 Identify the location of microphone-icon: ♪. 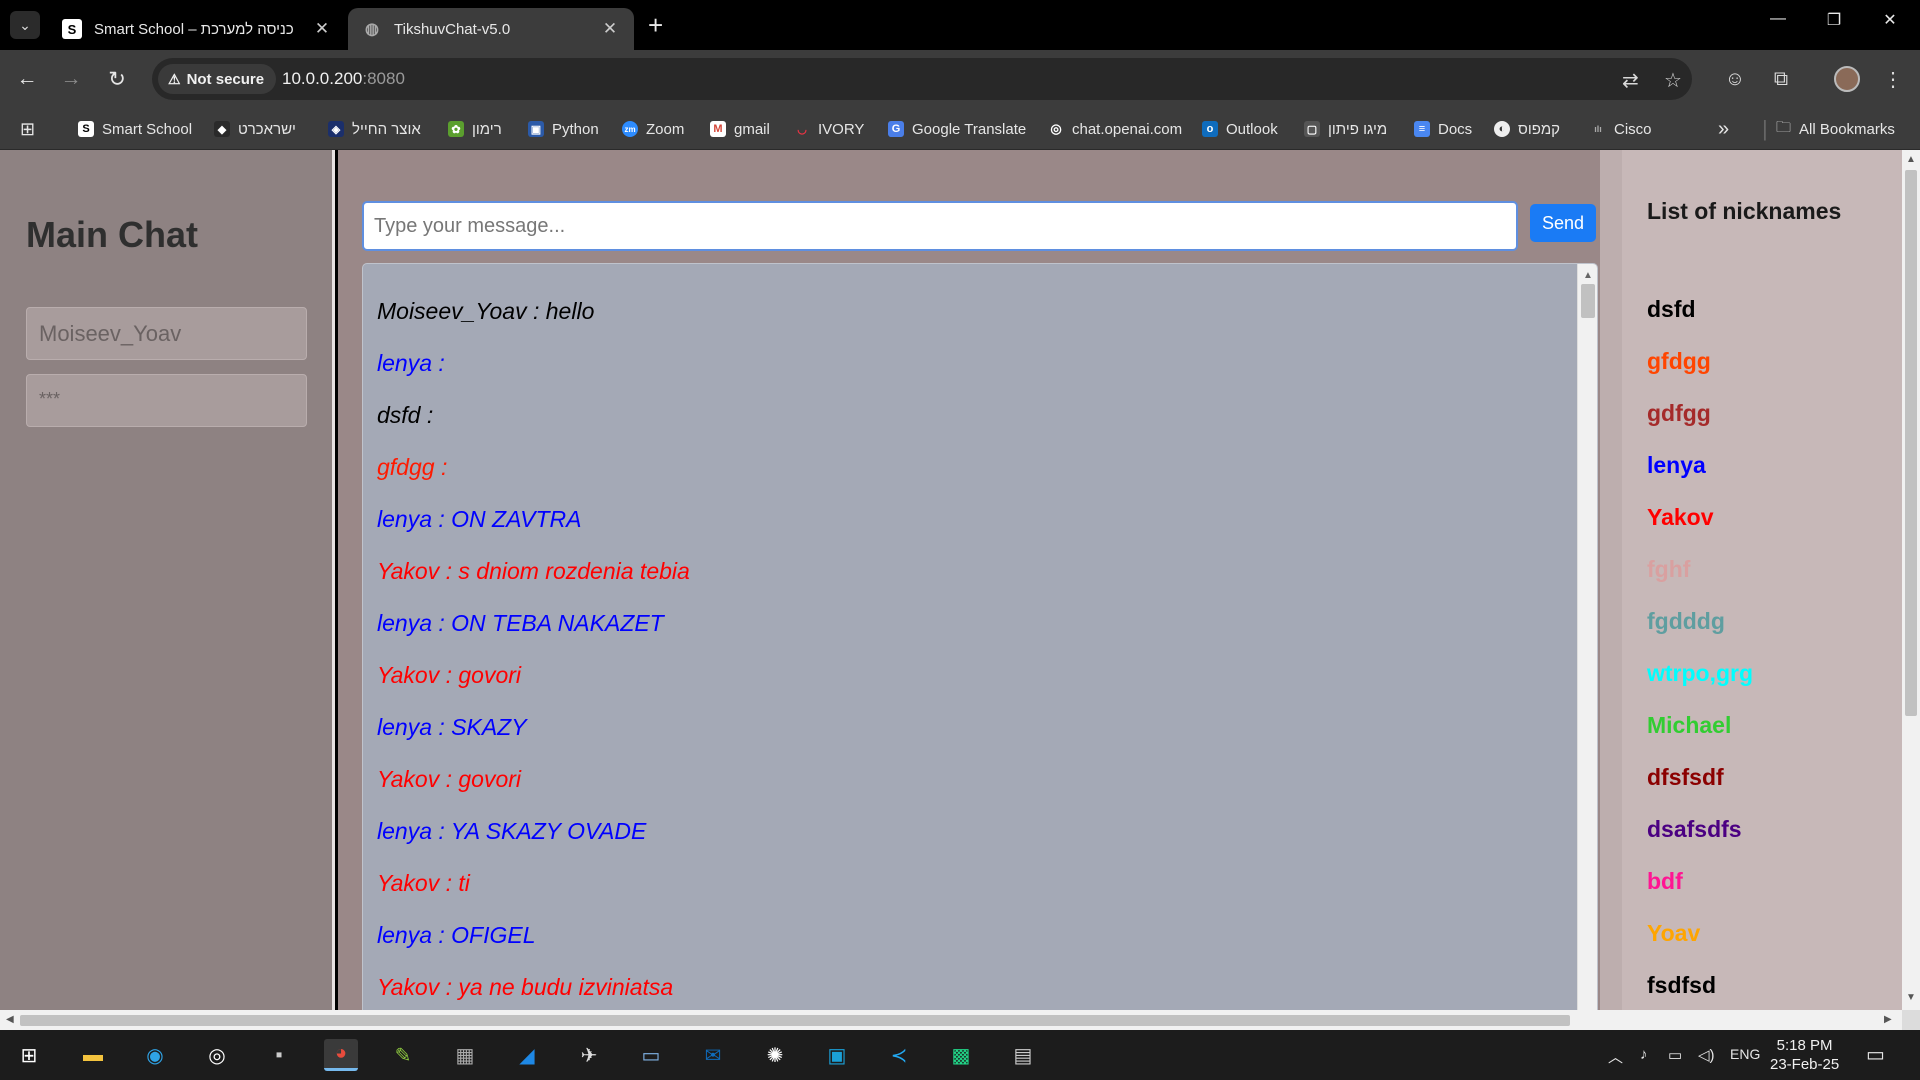
(1644, 1054).